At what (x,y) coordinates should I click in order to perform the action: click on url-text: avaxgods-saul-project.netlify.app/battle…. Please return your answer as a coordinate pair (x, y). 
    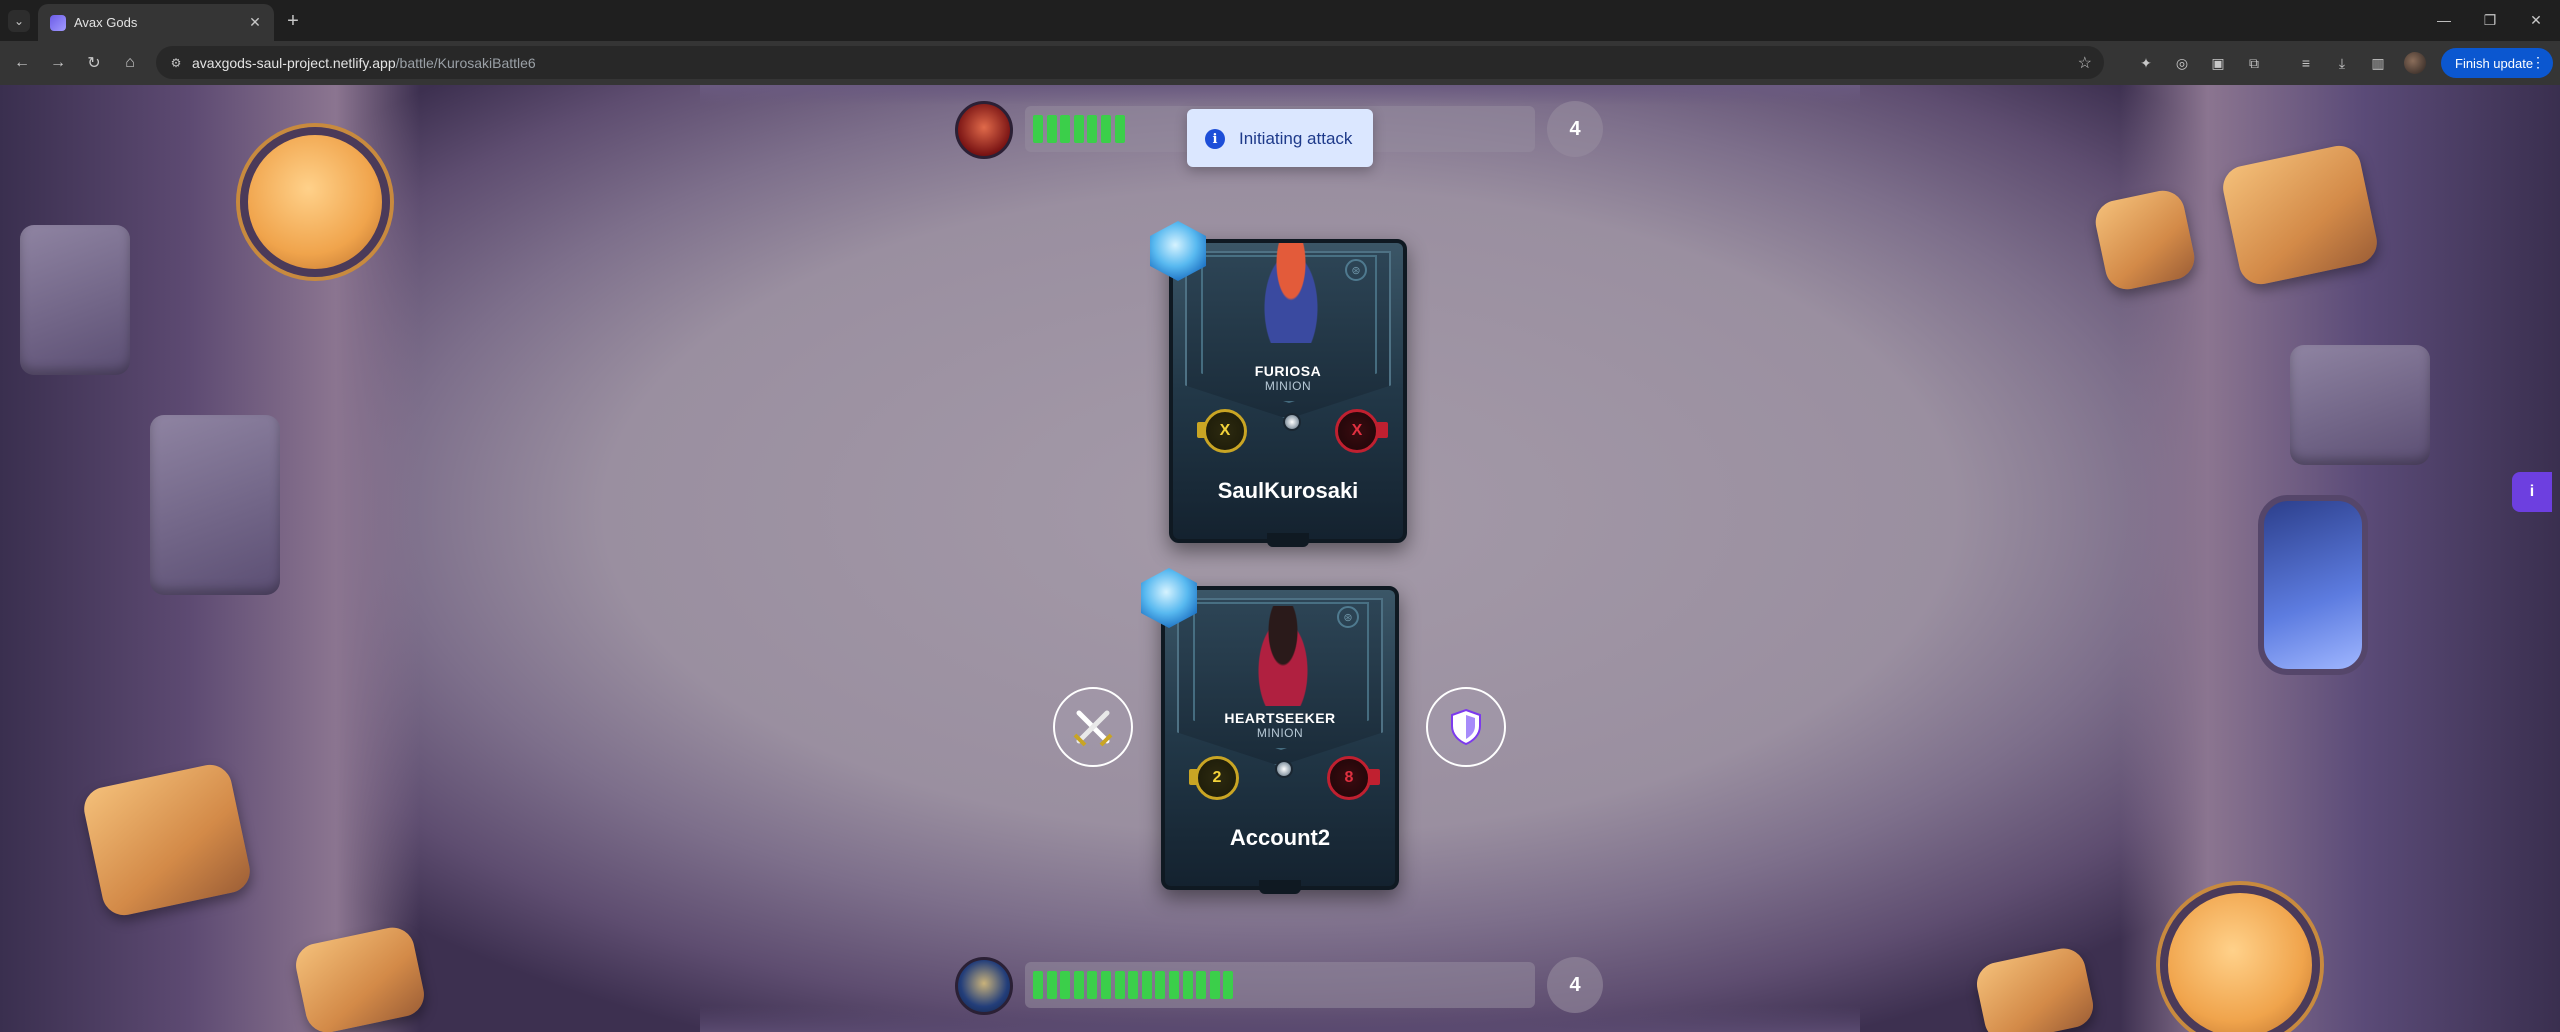
    Looking at the image, I should click on (364, 63).